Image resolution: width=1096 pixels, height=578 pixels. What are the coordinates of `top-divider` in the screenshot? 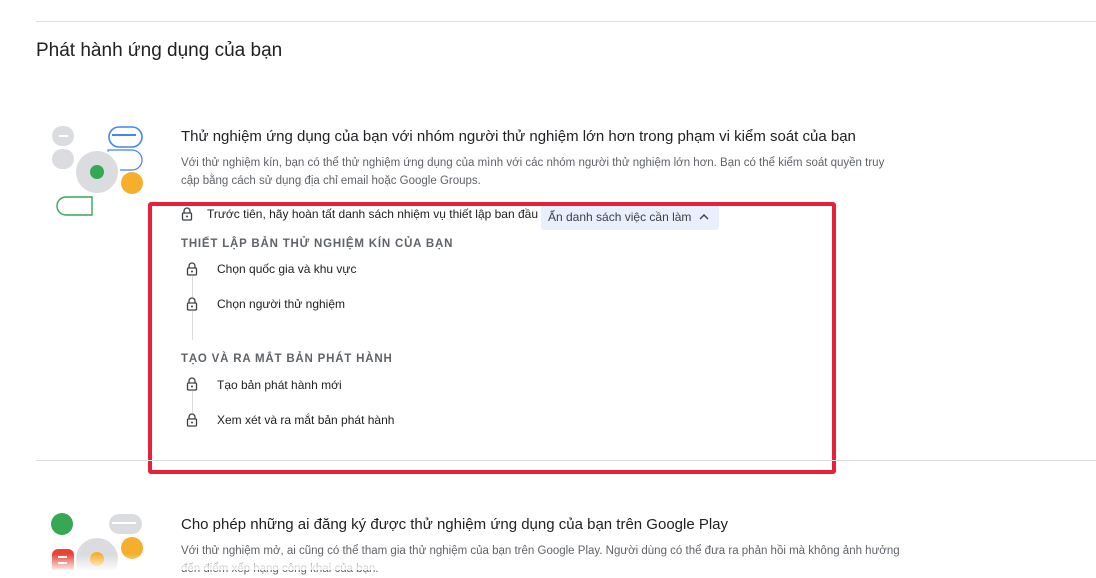 It's located at (566, 21).